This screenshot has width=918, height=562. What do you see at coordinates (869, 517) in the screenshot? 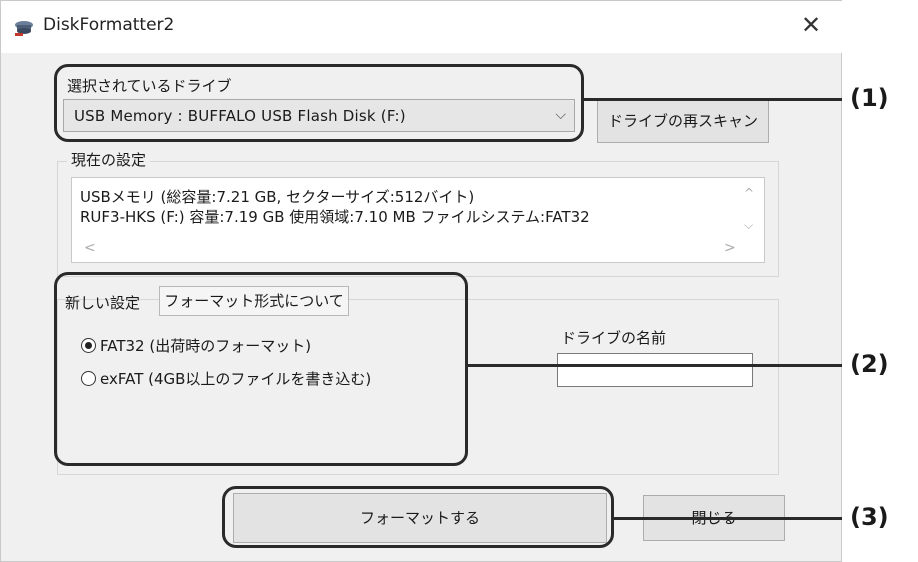
I see `marker-3: (3)` at bounding box center [869, 517].